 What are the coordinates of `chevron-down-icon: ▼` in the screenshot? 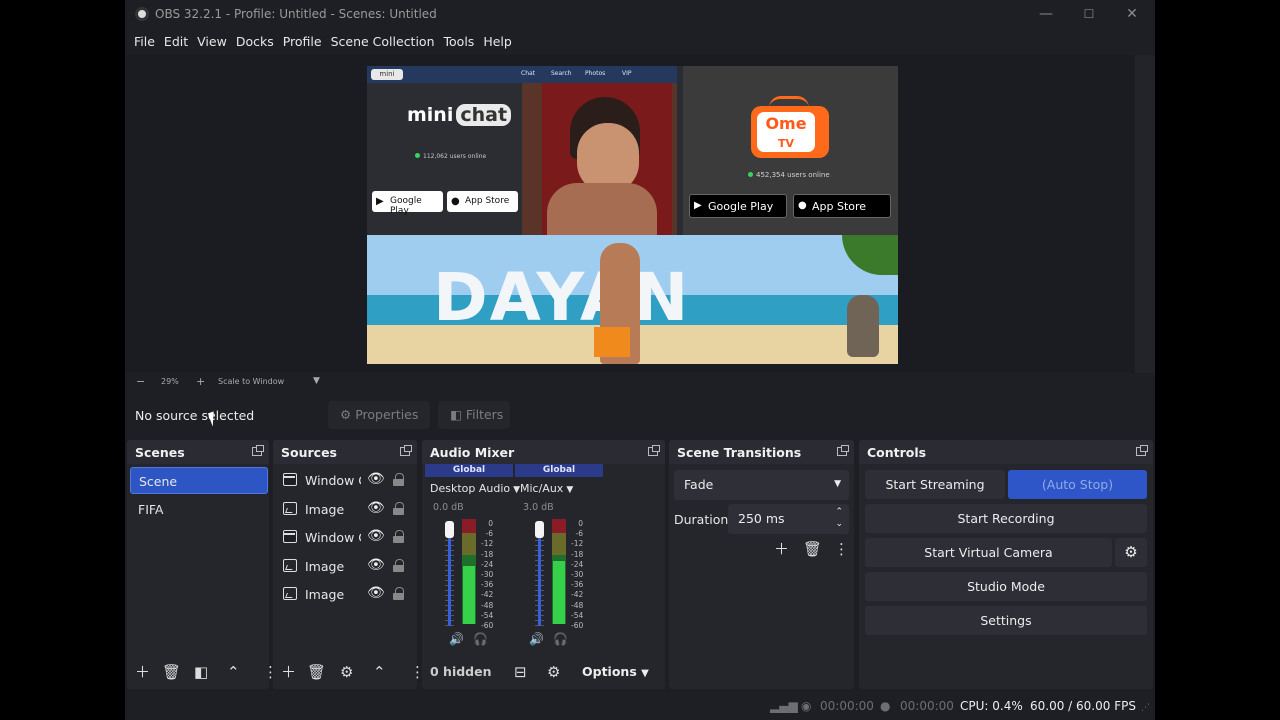 It's located at (316, 381).